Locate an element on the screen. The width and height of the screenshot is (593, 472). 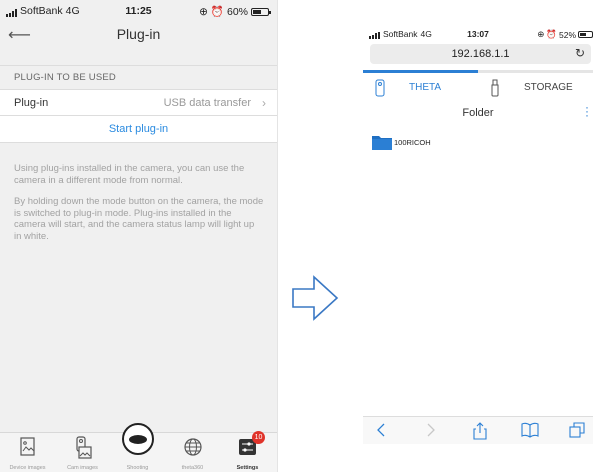
page-title: Plug-in is located at coordinates (138, 34).